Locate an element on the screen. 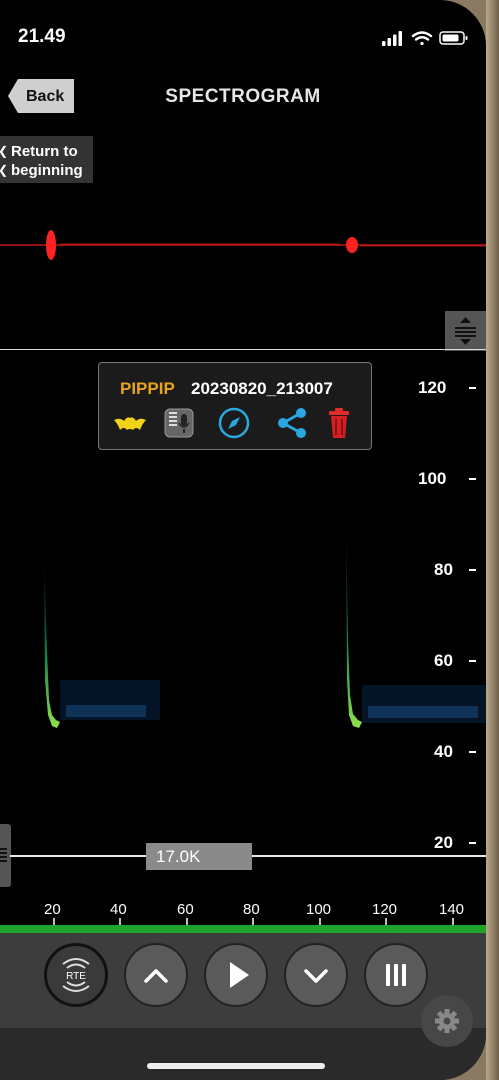 The width and height of the screenshot is (499, 1080). recorder-icon is located at coordinates (179, 423).